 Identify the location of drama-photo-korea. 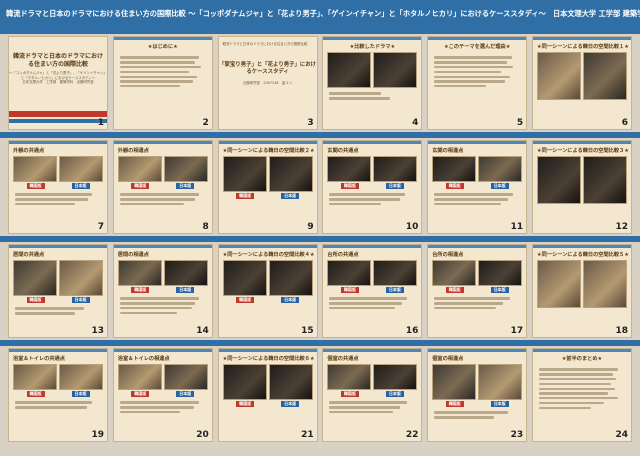
(349, 70).